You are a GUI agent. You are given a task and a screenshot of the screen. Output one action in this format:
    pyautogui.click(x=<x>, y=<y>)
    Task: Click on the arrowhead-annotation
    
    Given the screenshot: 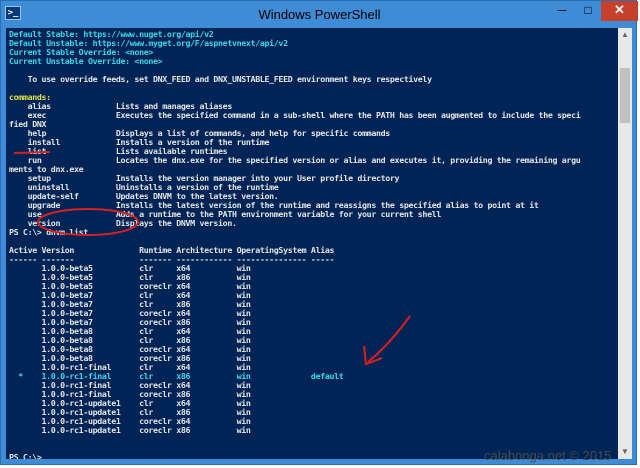 What is the action you would take?
    pyautogui.click(x=373, y=355)
    